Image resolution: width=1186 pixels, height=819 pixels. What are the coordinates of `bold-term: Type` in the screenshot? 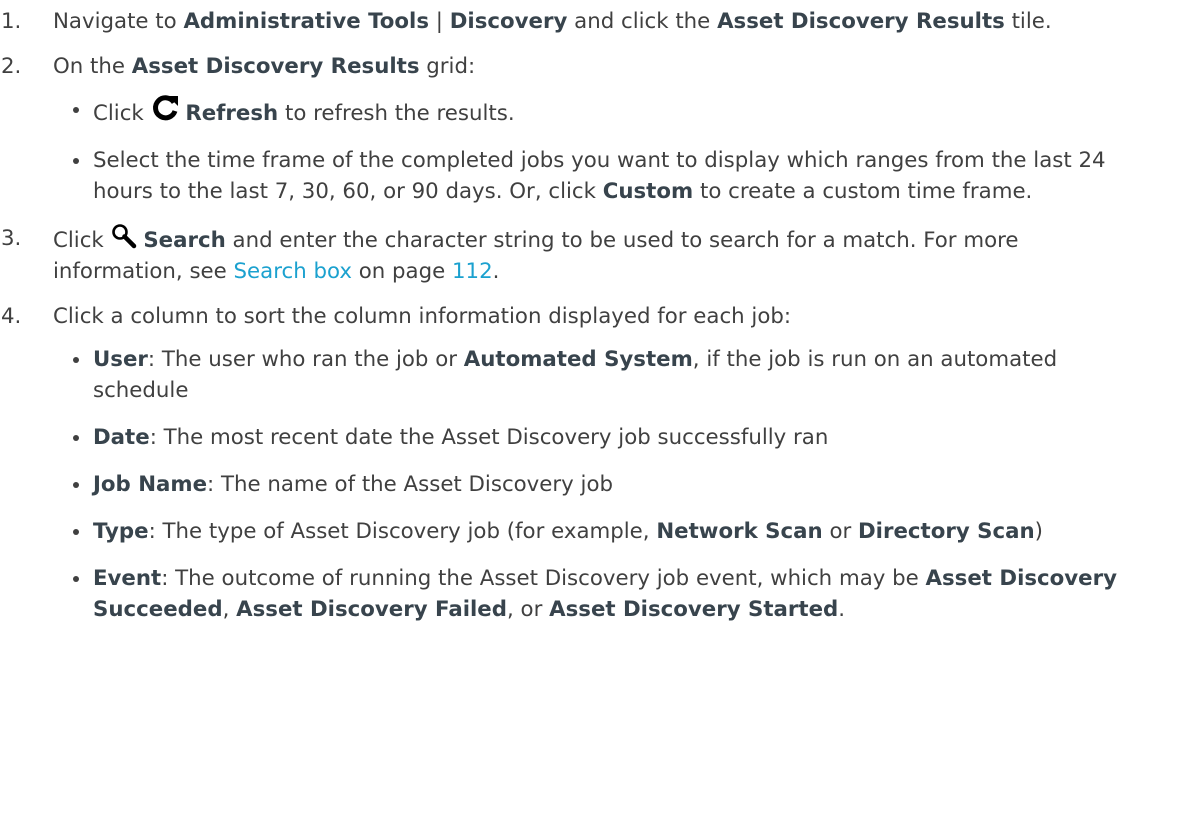 It's located at (121, 531).